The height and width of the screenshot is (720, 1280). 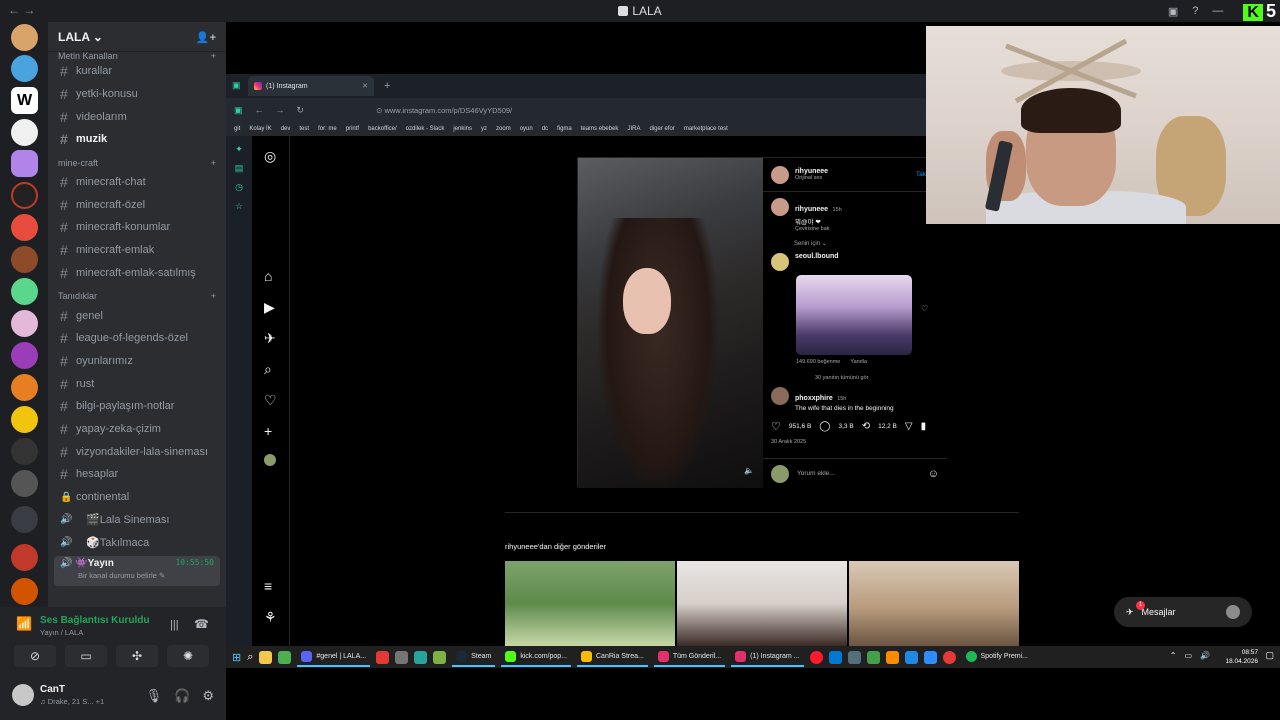 I want to click on channel-genel: # genel, so click(x=137, y=315).